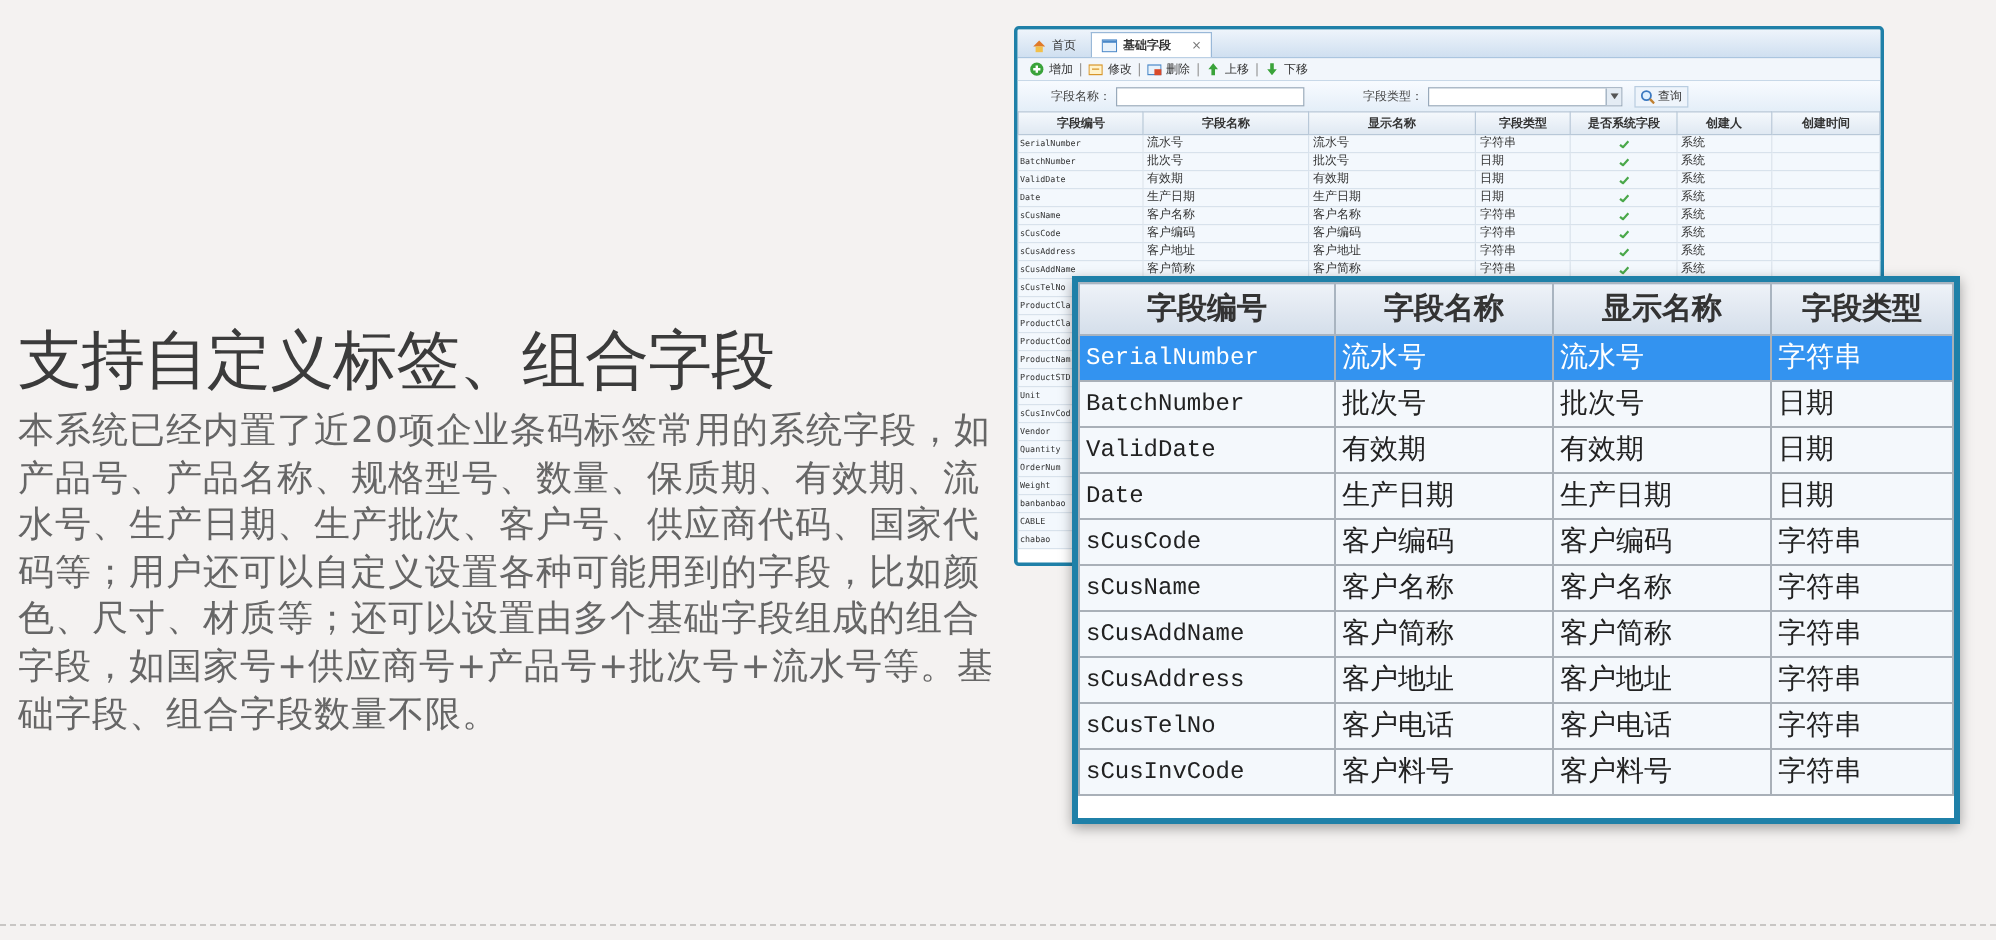  I want to click on table-row: sCusInvCode 客户料号 客户料号 字符串, so click(1516, 772).